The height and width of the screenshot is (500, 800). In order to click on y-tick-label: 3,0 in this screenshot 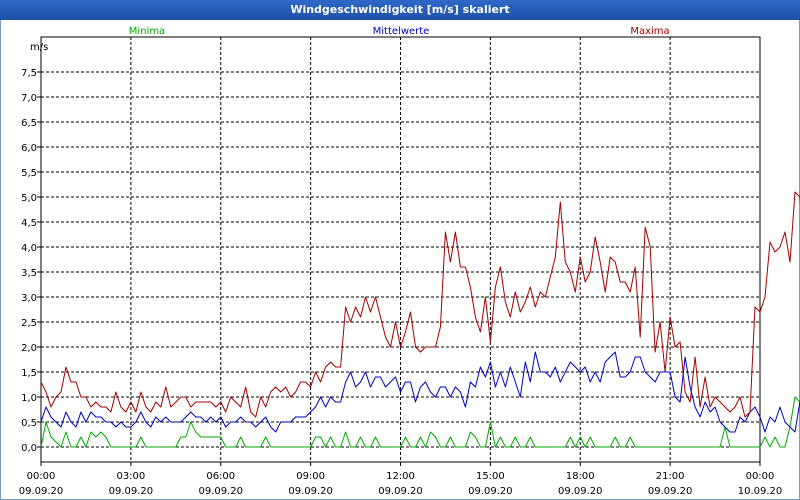, I will do `click(29, 298)`.